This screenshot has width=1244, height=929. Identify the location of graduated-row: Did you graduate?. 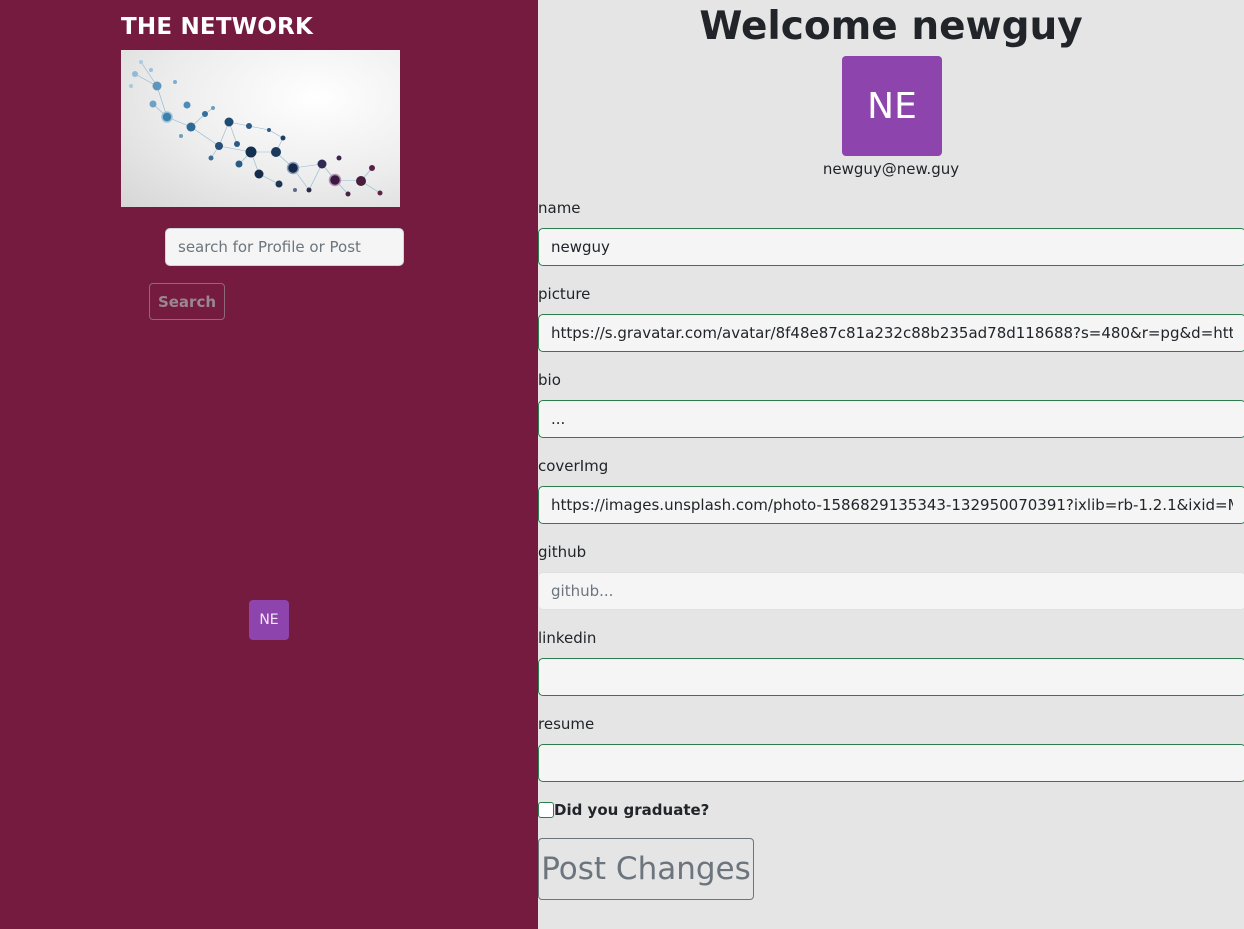
(623, 810).